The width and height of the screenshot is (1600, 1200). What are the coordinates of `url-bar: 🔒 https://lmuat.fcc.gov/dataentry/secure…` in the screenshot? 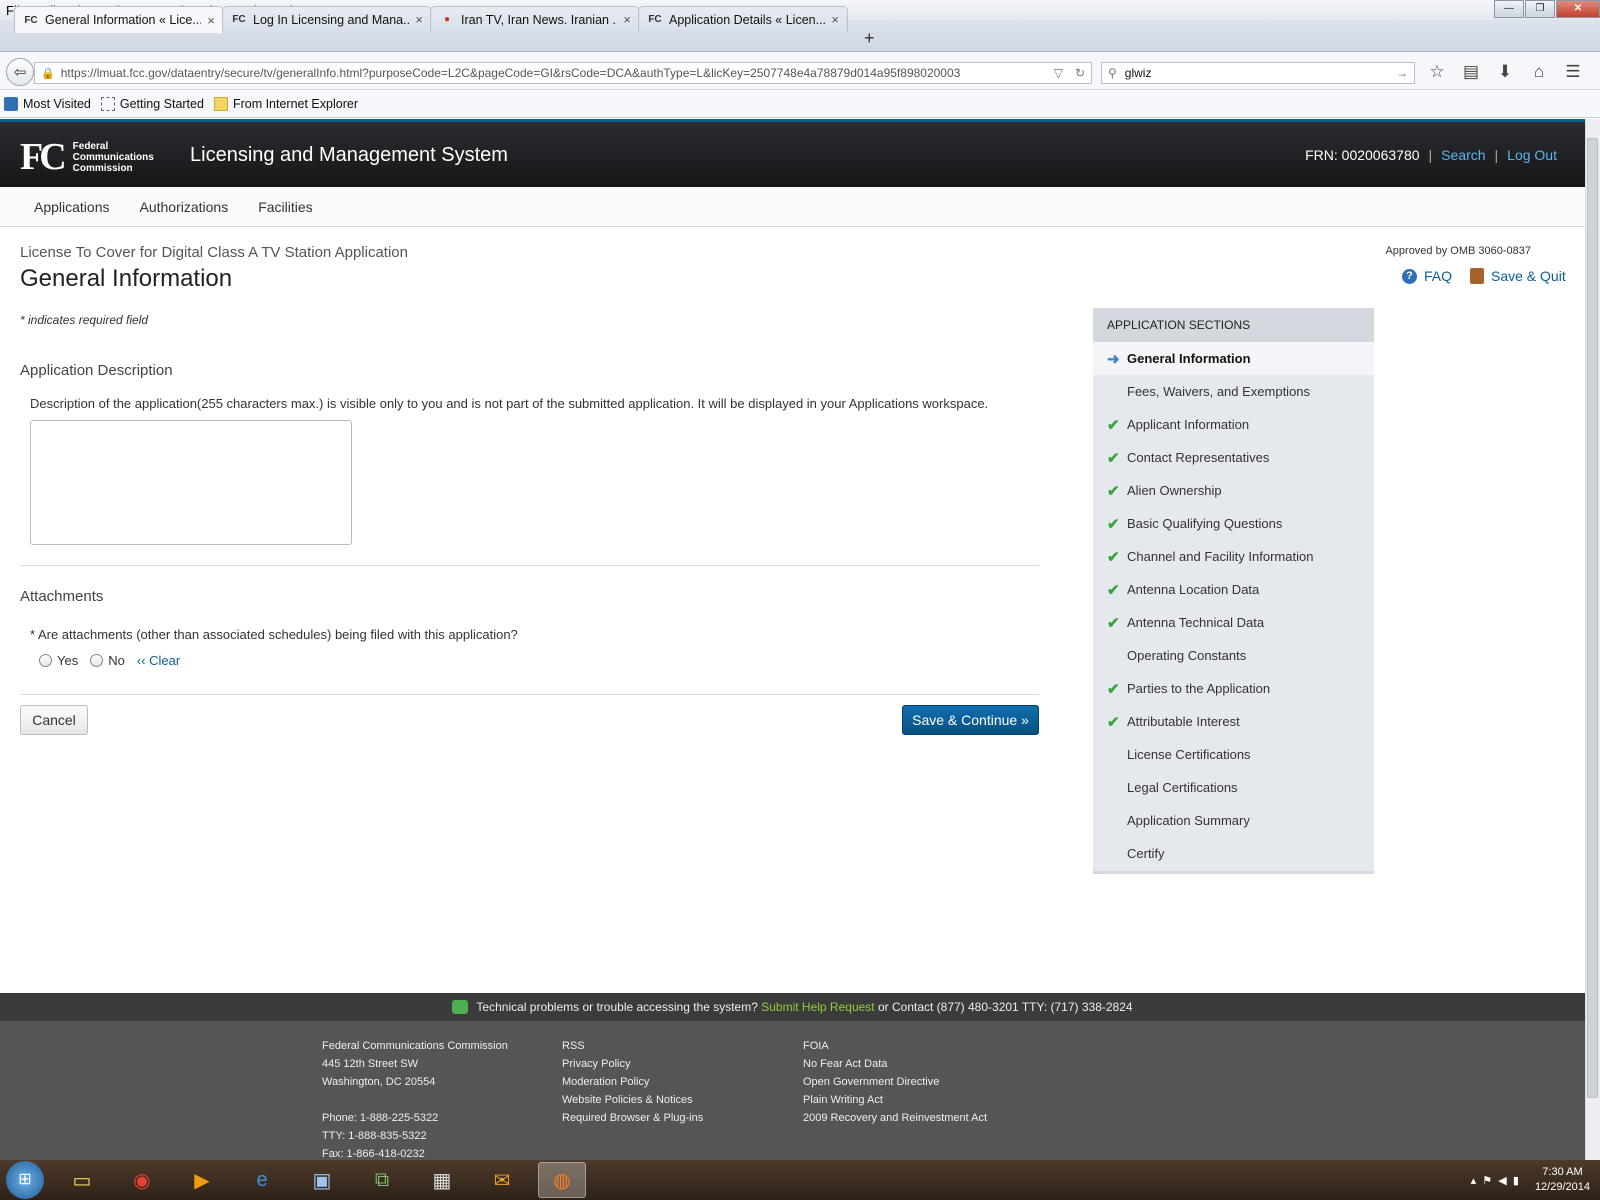 It's located at (563, 73).